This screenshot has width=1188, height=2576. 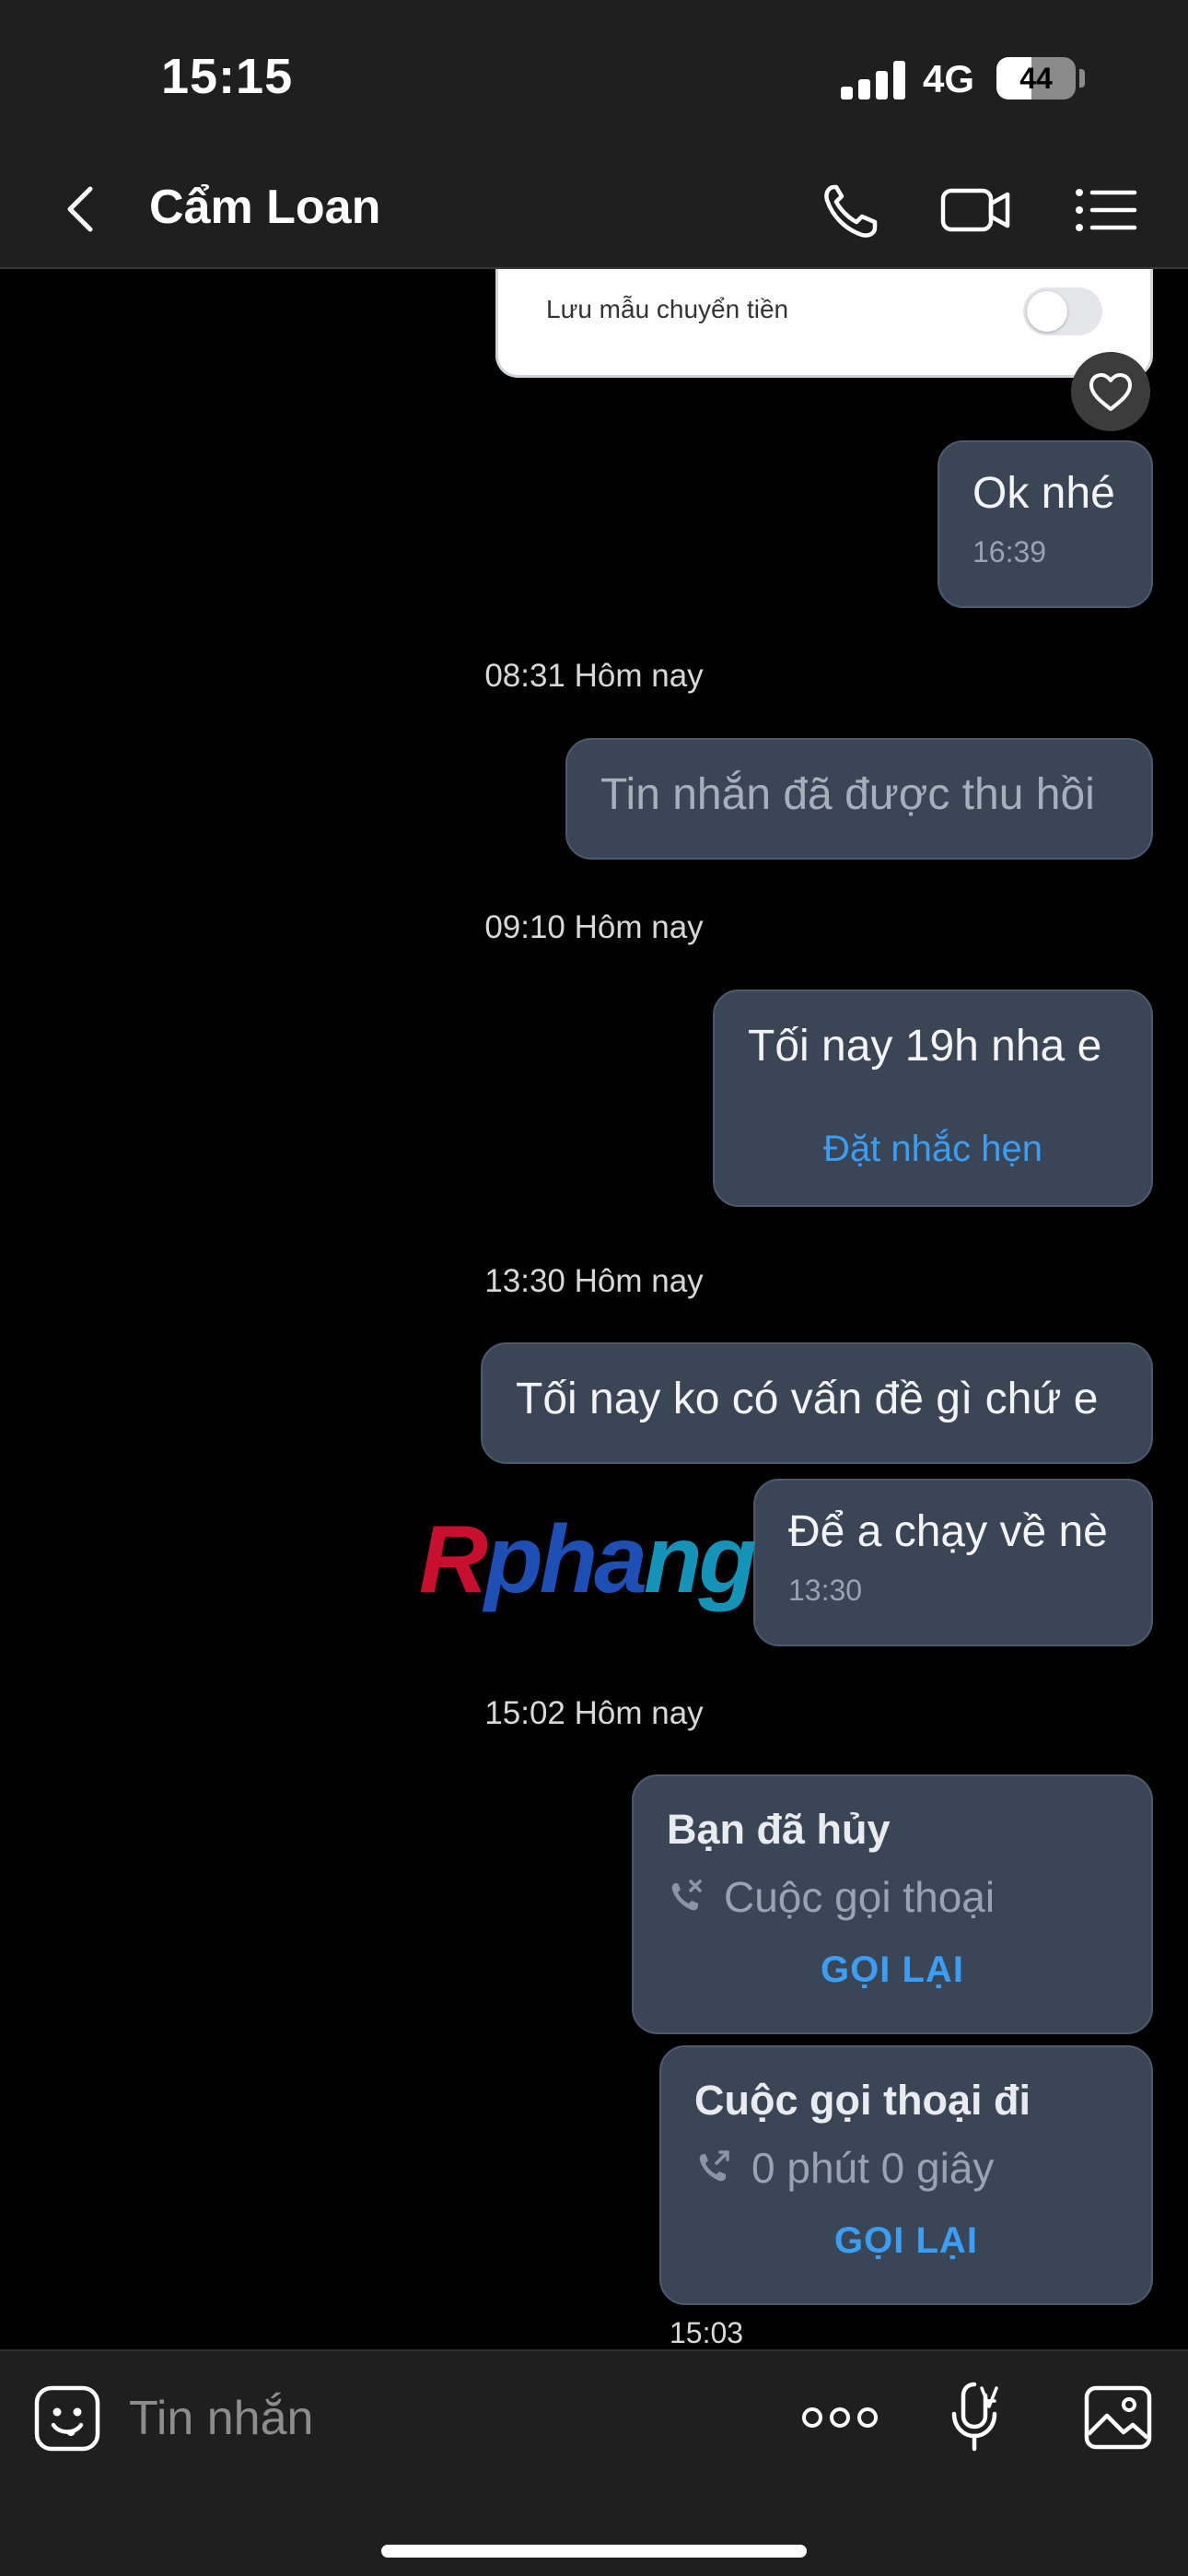 I want to click on recalled-message-bubble: Tin nhắn đã được thu hồi, so click(x=859, y=799).